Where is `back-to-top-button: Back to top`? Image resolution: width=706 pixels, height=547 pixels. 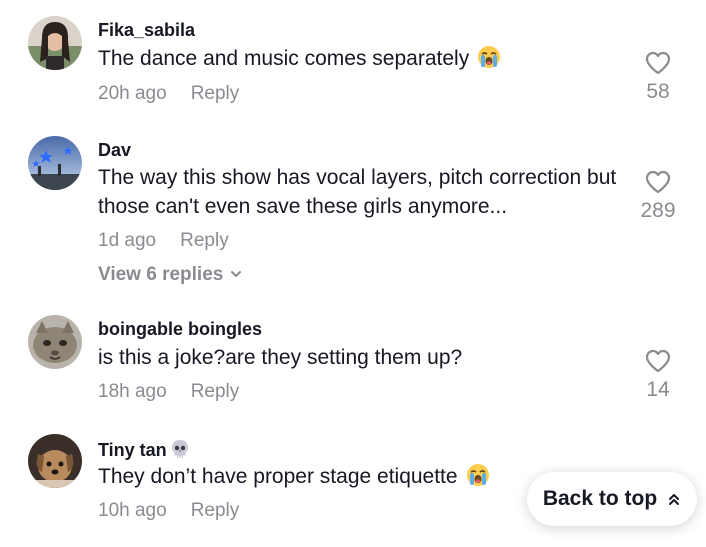
back-to-top-button: Back to top is located at coordinates (612, 499).